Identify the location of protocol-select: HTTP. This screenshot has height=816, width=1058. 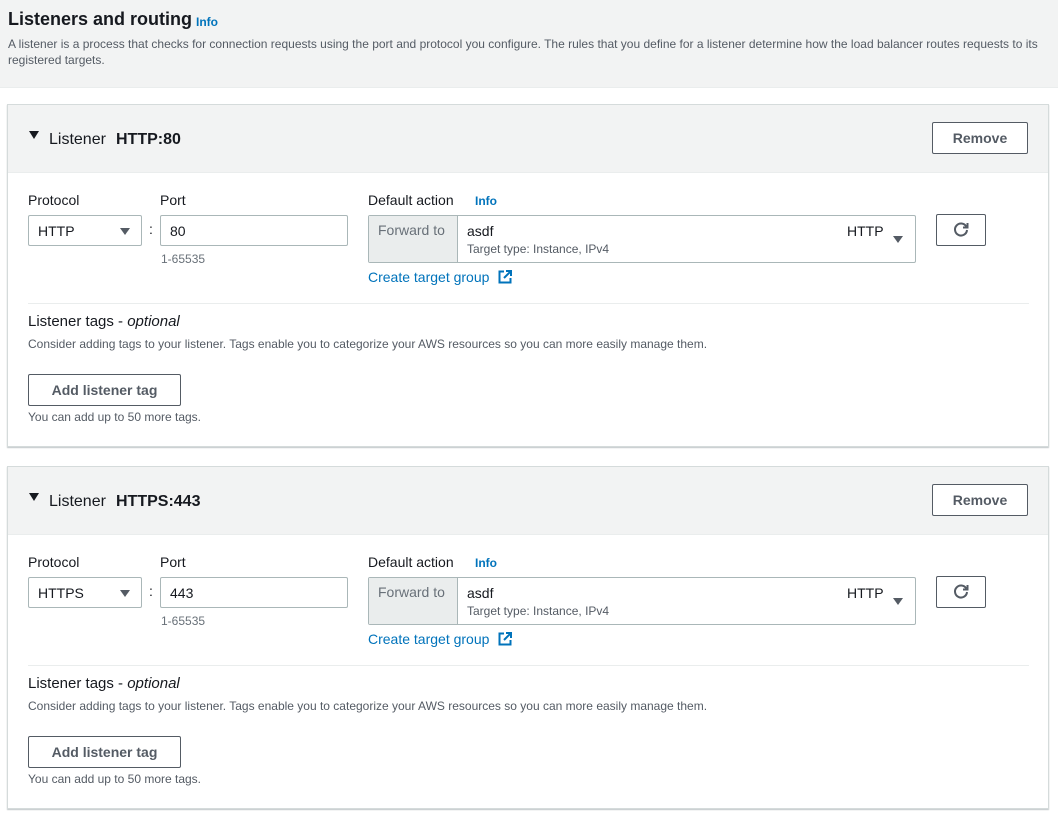
(85, 230).